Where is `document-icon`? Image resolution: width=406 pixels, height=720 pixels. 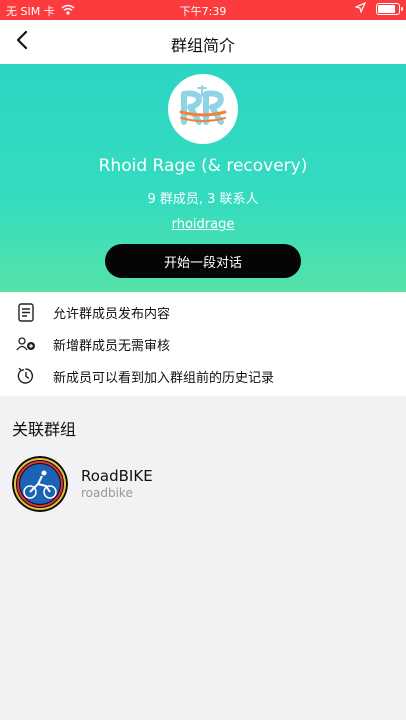
document-icon is located at coordinates (26, 312).